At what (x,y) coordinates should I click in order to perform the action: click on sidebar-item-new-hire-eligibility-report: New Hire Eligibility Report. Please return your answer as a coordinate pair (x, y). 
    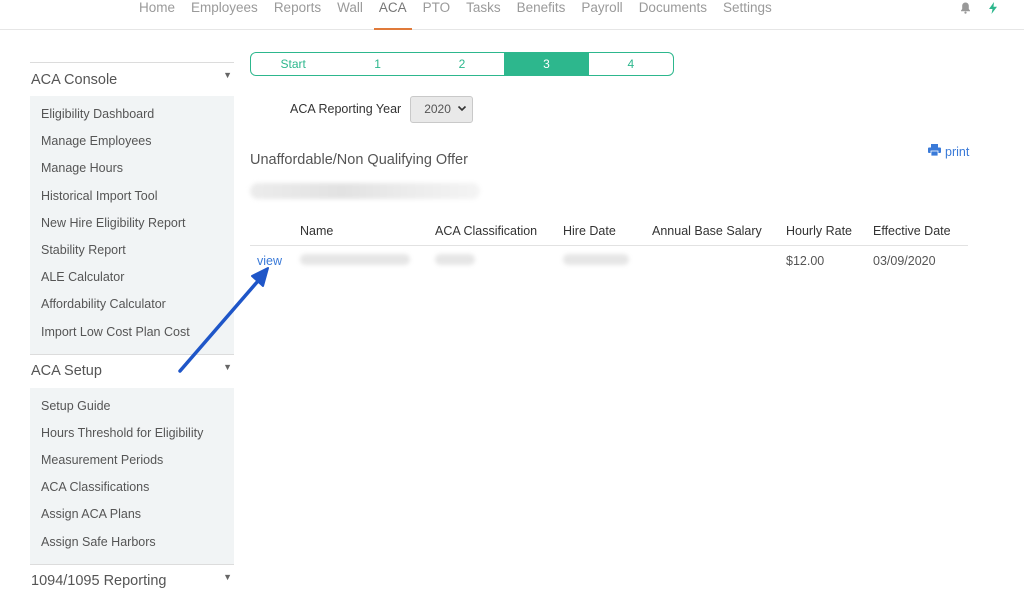
    Looking at the image, I should click on (132, 223).